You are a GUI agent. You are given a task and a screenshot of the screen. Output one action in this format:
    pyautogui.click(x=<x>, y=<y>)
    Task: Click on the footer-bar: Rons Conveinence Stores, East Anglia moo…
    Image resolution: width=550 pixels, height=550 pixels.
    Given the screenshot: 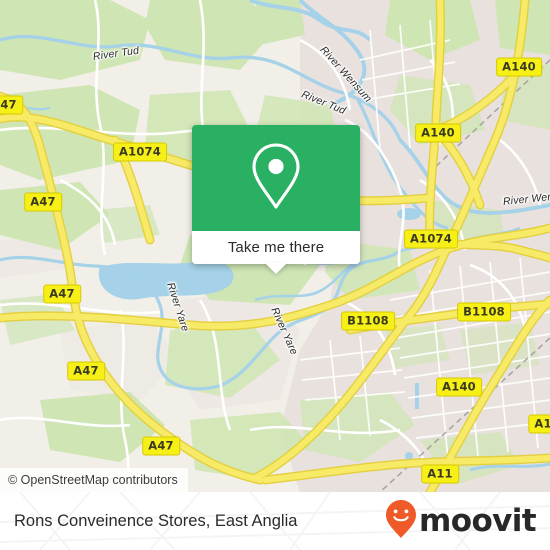 What is the action you would take?
    pyautogui.click(x=275, y=521)
    